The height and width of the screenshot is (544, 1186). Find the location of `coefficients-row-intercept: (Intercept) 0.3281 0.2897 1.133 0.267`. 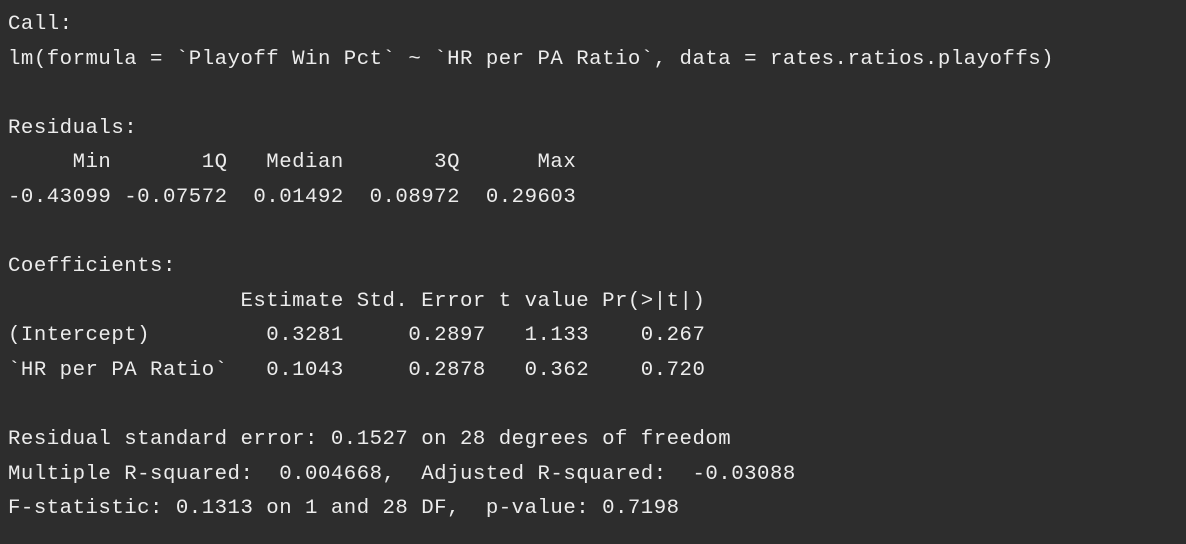

coefficients-row-intercept: (Intercept) 0.3281 0.2897 1.133 0.267 is located at coordinates (357, 336).